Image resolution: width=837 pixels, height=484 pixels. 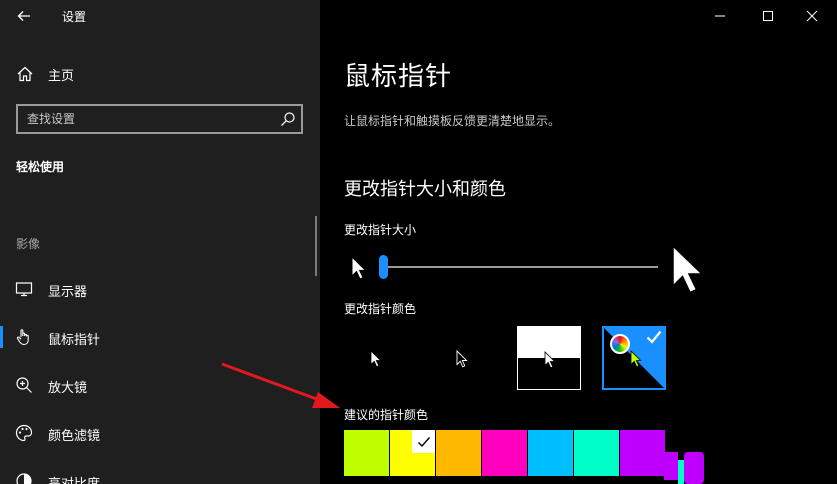 What do you see at coordinates (61, 76) in the screenshot?
I see `nav-home-label: 主页` at bounding box center [61, 76].